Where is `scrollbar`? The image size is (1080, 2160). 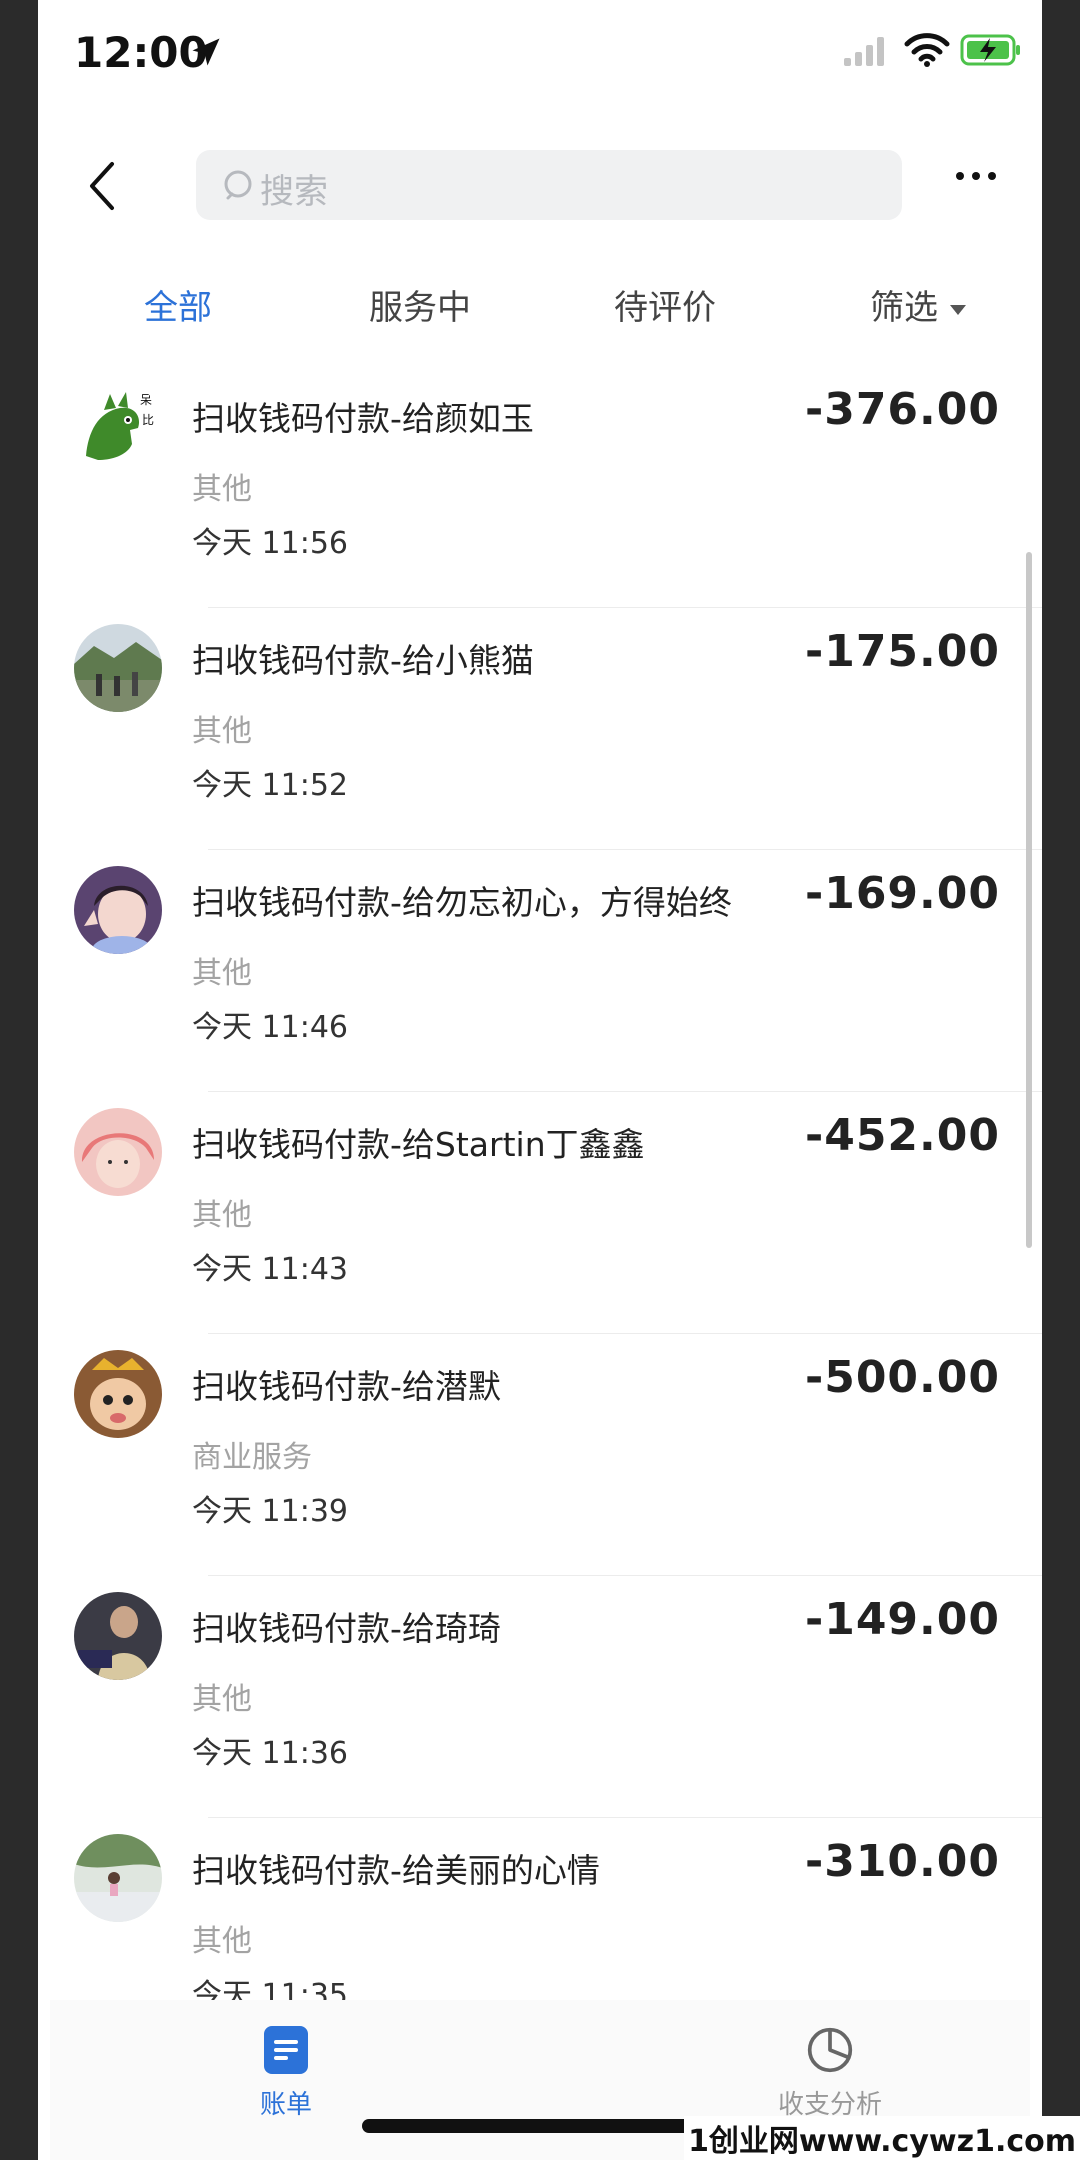 scrollbar is located at coordinates (1029, 900).